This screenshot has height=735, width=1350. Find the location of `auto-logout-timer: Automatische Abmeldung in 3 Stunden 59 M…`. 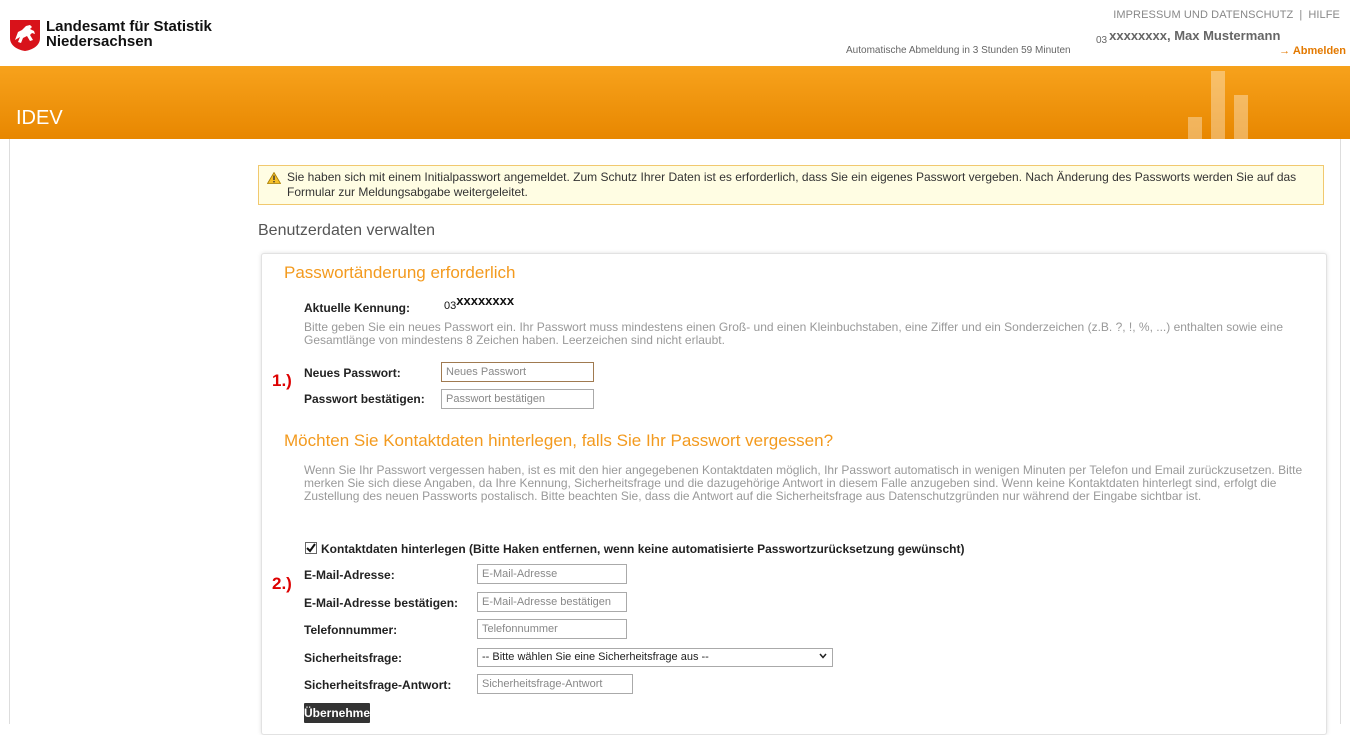

auto-logout-timer: Automatische Abmeldung in 3 Stunden 59 M… is located at coordinates (958, 50).